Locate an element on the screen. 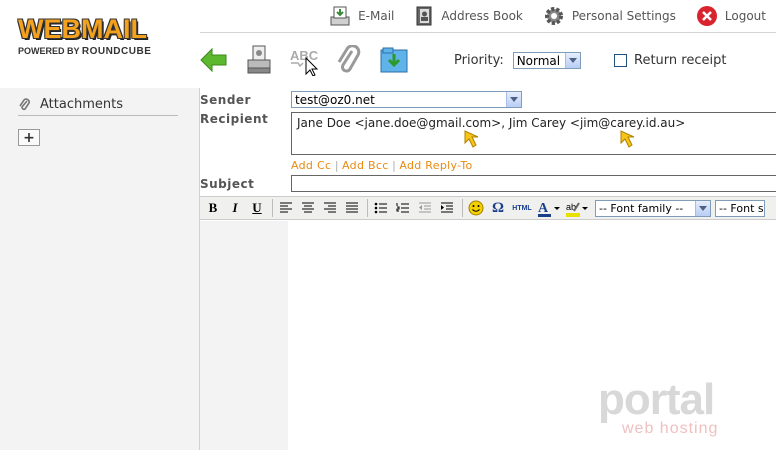 The image size is (776, 450). return-receipt-control: Return receipt is located at coordinates (670, 60).